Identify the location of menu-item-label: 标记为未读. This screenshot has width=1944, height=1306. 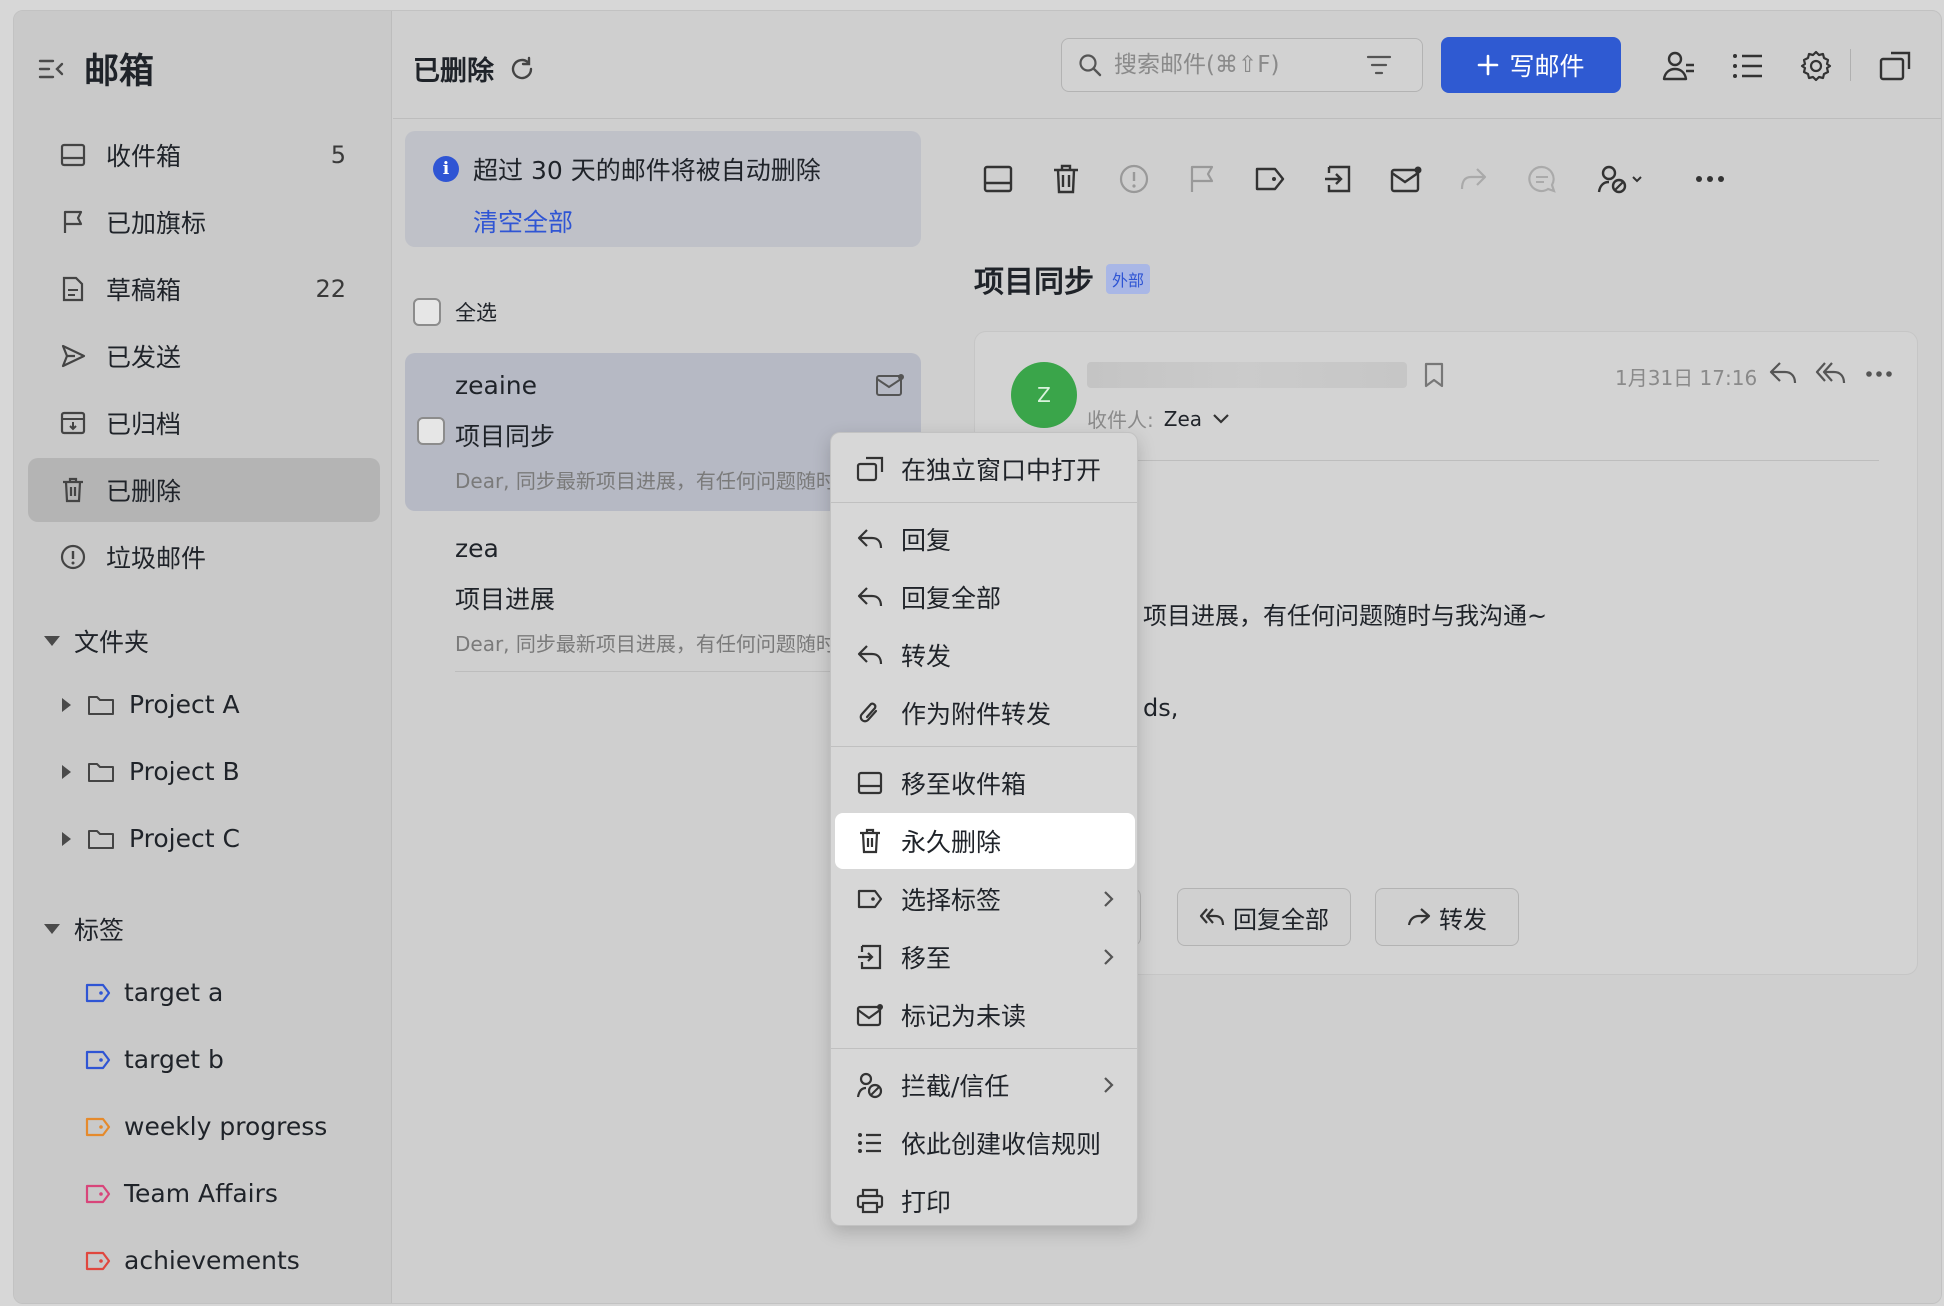
(964, 1016).